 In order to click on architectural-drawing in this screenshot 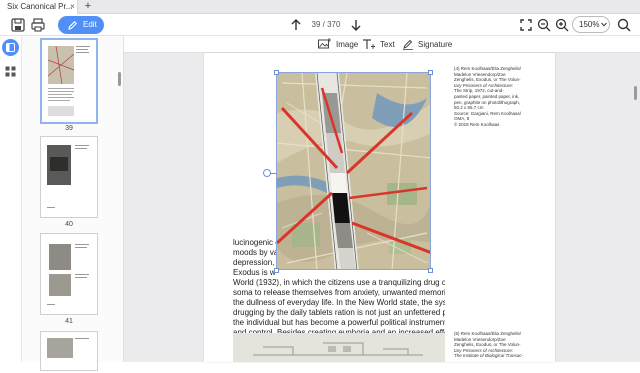, I will do `click(339, 347)`.